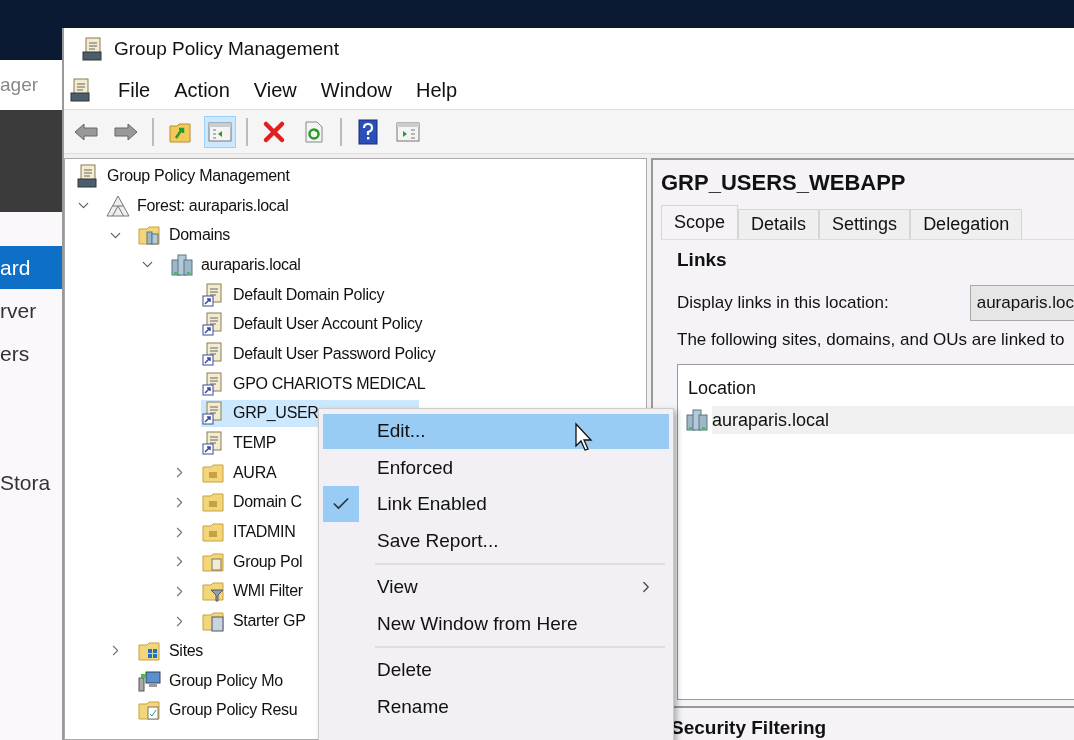 The height and width of the screenshot is (740, 1074). I want to click on nav-item: rver, so click(31, 310).